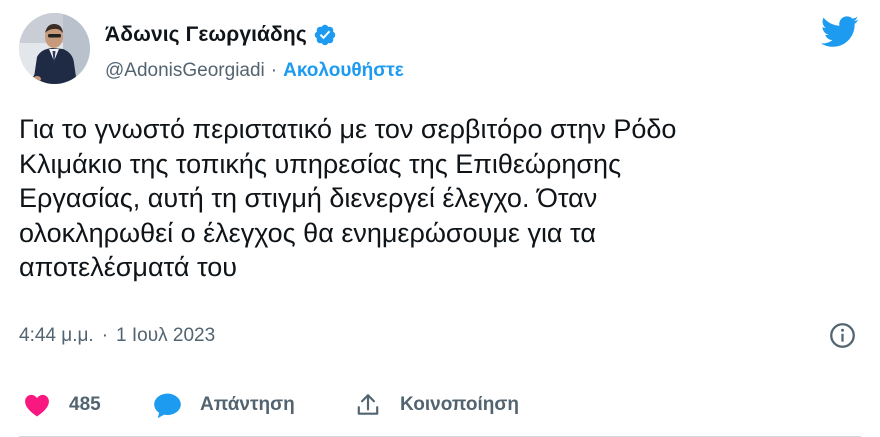  Describe the element at coordinates (459, 404) in the screenshot. I see `share-label: Κοινοποίηση` at that location.